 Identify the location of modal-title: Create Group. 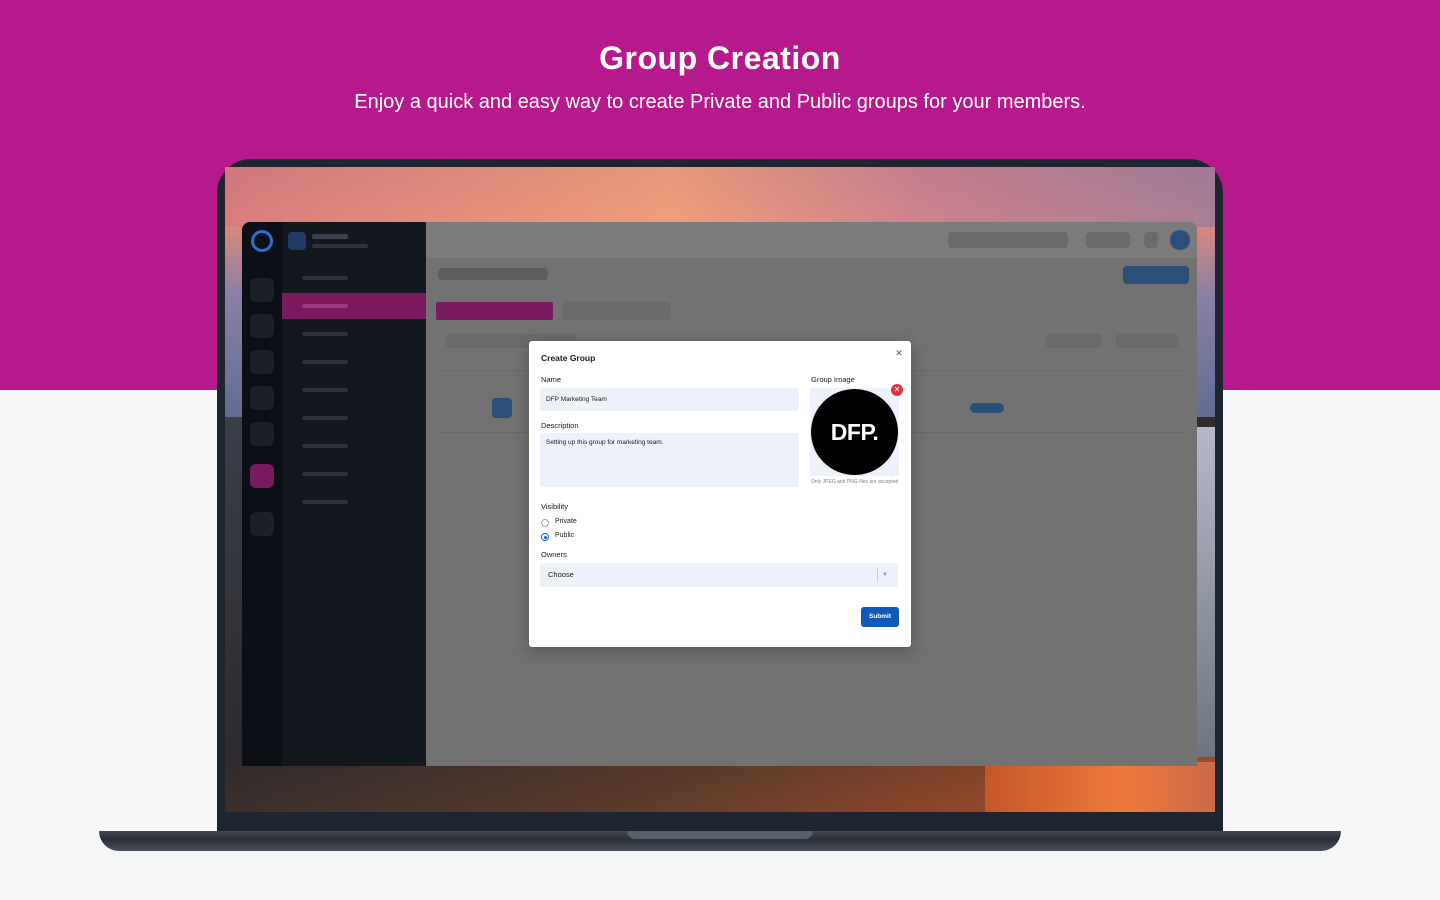
(568, 358).